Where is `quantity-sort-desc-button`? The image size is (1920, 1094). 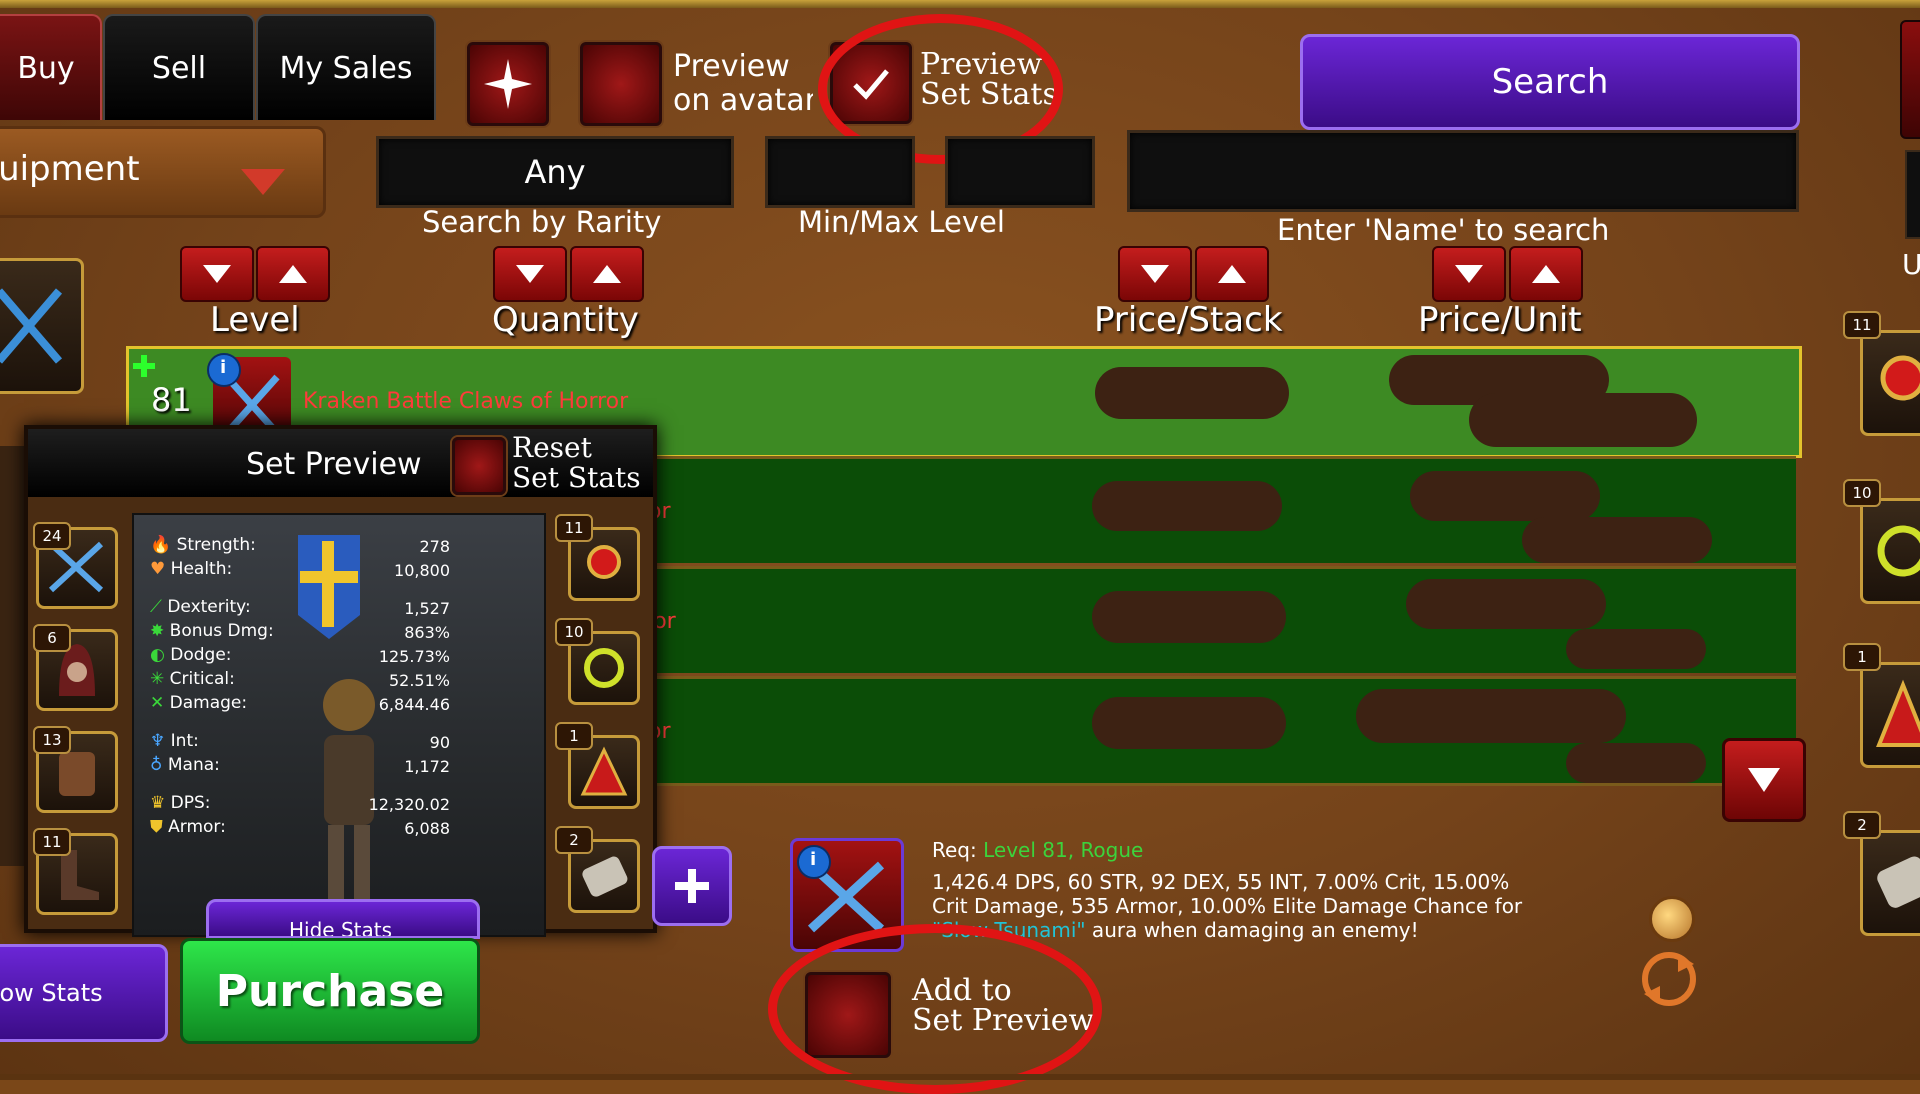
quantity-sort-desc-button is located at coordinates (530, 274).